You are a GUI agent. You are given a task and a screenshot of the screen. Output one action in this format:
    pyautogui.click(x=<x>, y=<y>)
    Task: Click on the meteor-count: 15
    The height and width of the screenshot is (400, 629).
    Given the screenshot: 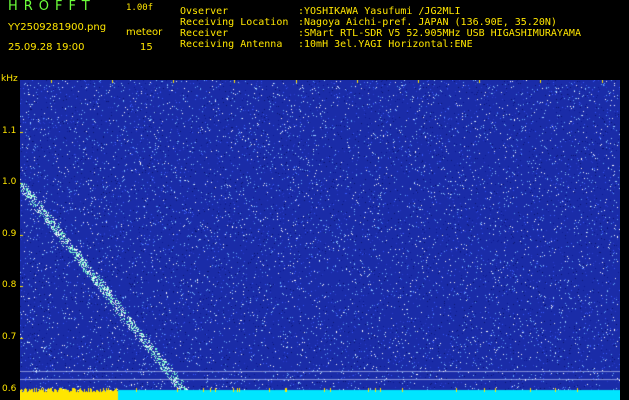 What is the action you would take?
    pyautogui.click(x=146, y=47)
    